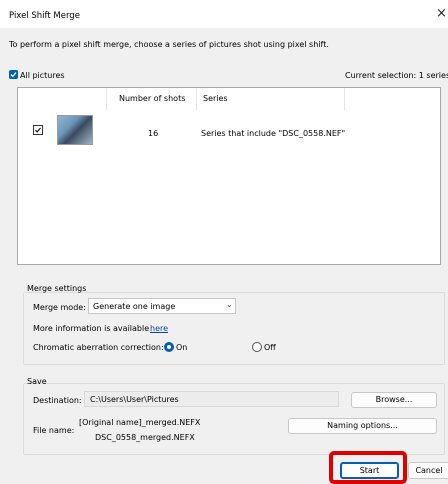 The width and height of the screenshot is (448, 484). Describe the element at coordinates (153, 133) in the screenshot. I see `row-shots-count: 16` at that location.